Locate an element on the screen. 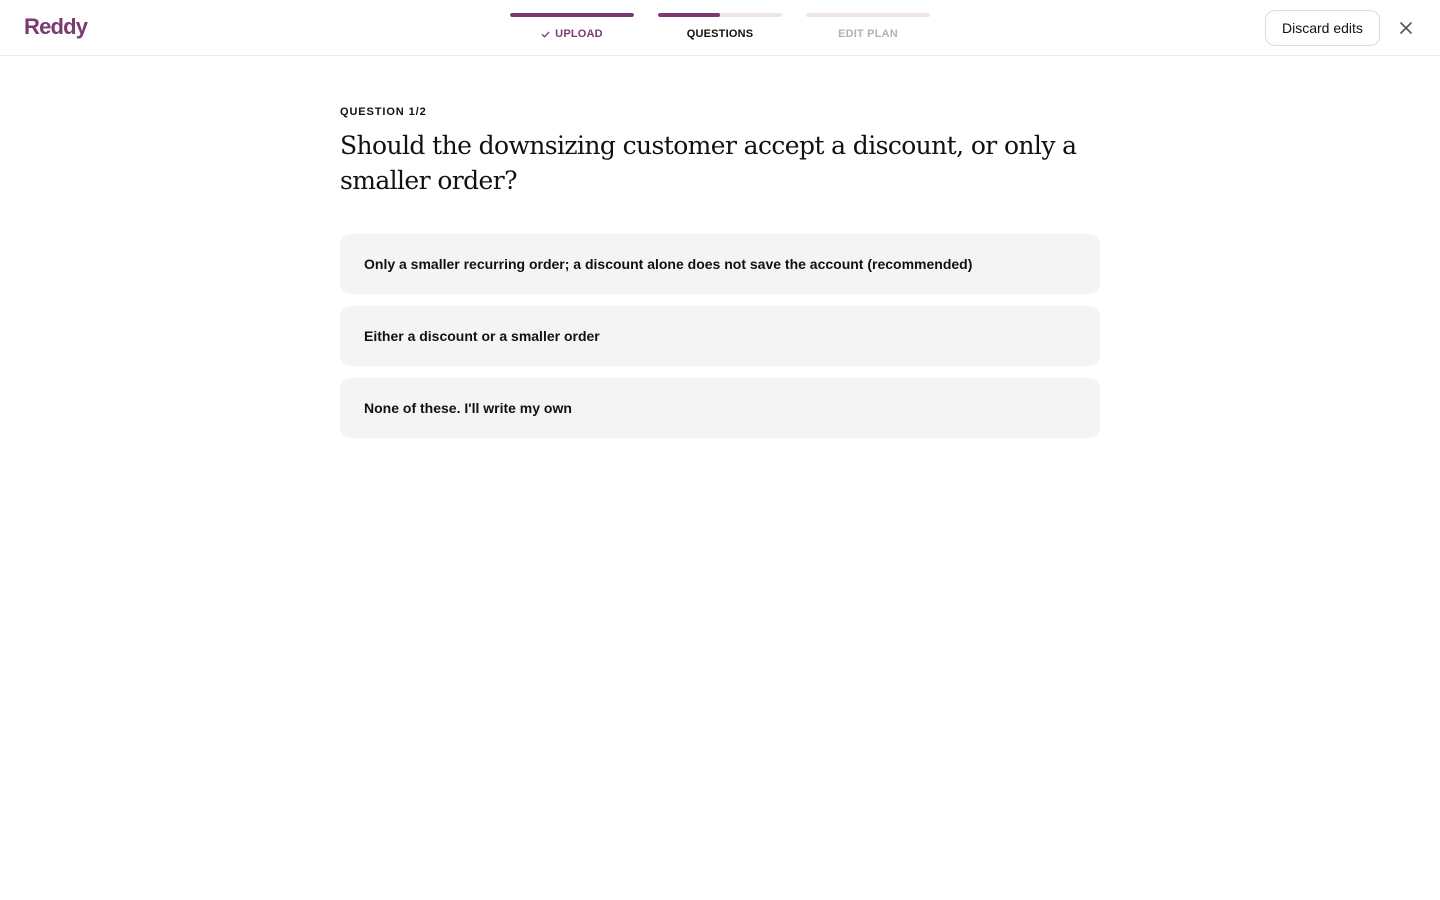 The width and height of the screenshot is (1440, 900). option-discount-or-smaller-order: Either a discount or a smaller order is located at coordinates (720, 336).